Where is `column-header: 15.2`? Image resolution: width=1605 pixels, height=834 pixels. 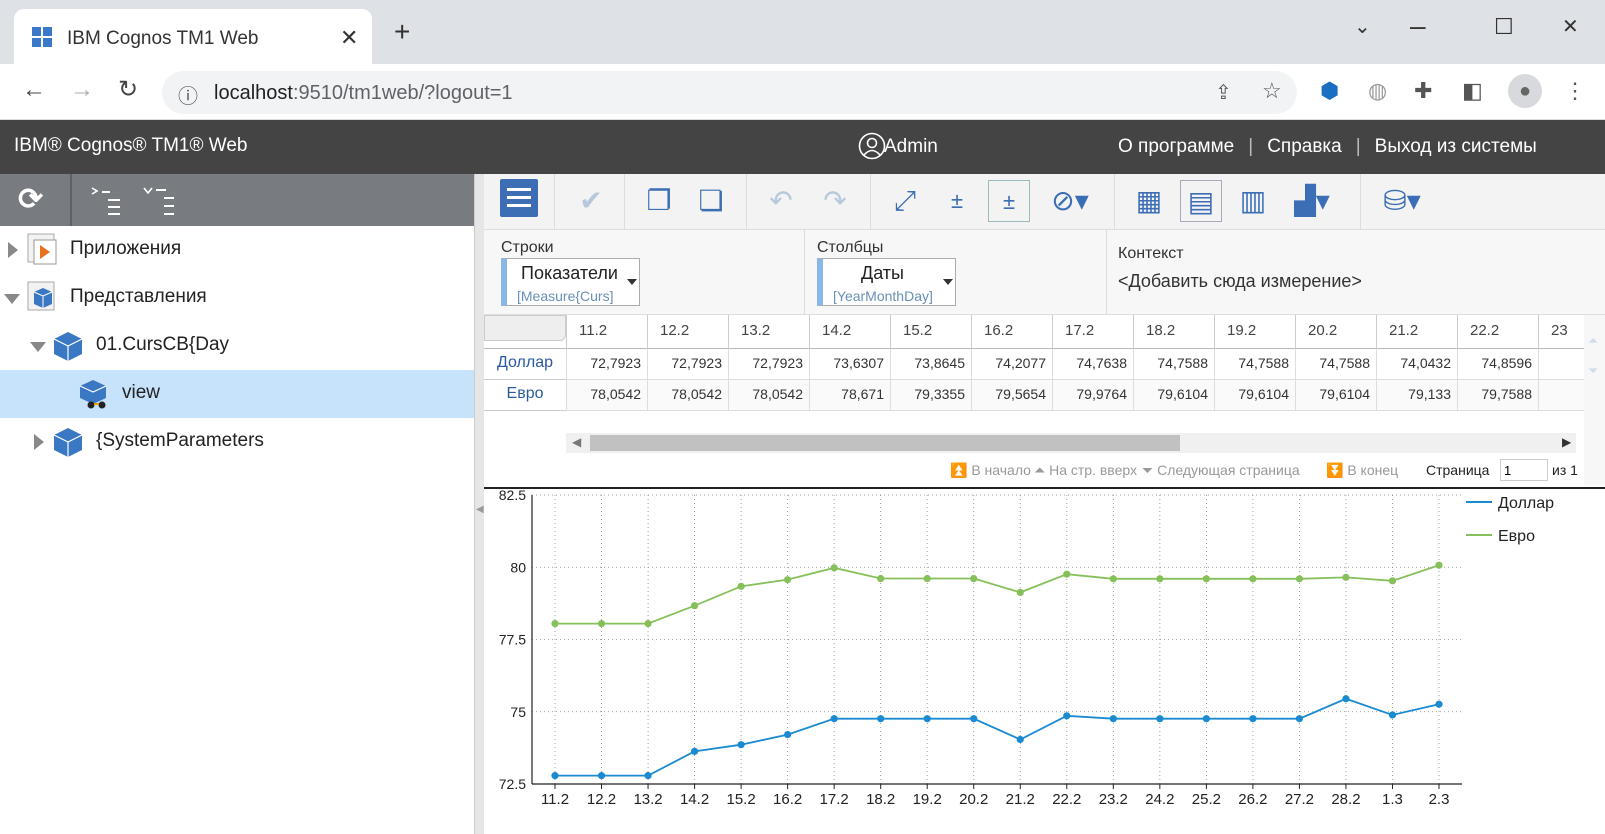 column-header: 15.2 is located at coordinates (930, 332).